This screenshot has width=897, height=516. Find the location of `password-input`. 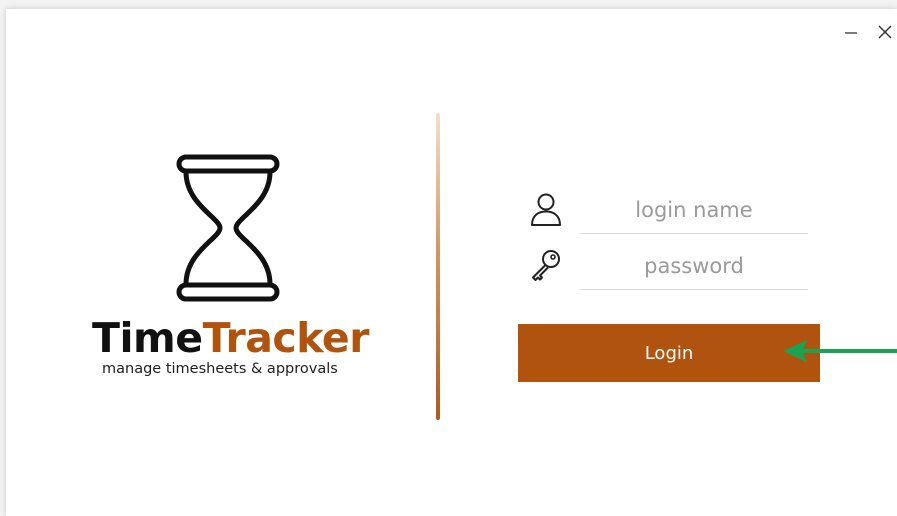

password-input is located at coordinates (694, 266).